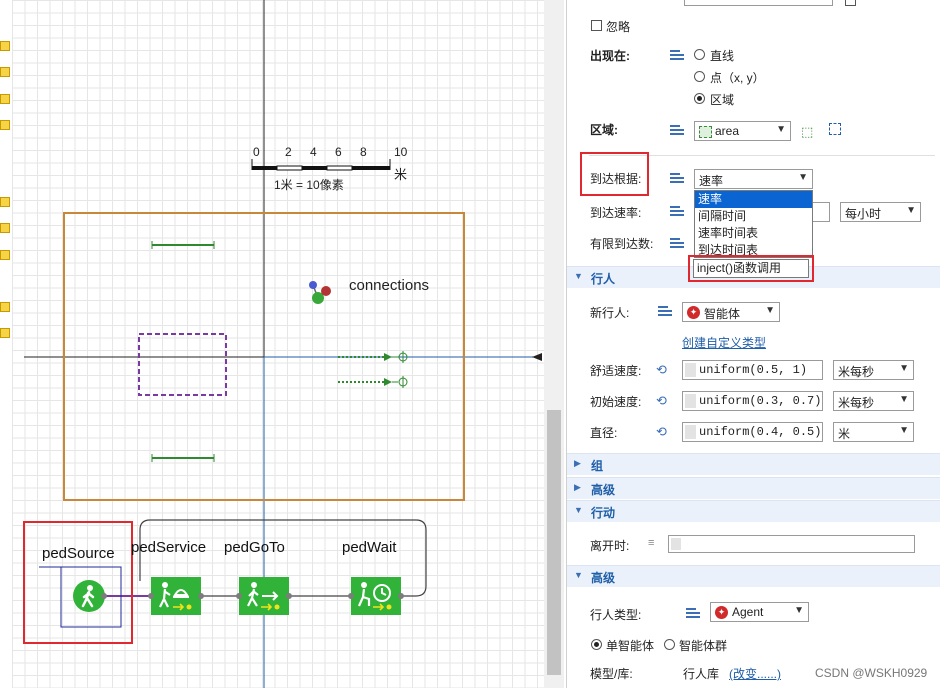  Describe the element at coordinates (104, 596) in the screenshot. I see `ped-source-out-port` at that location.